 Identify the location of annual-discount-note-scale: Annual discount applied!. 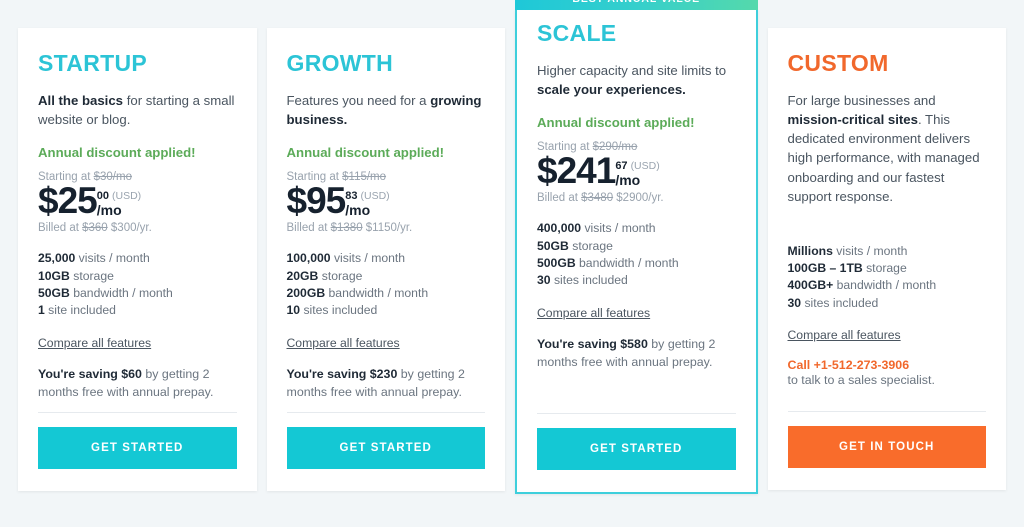
(616, 123).